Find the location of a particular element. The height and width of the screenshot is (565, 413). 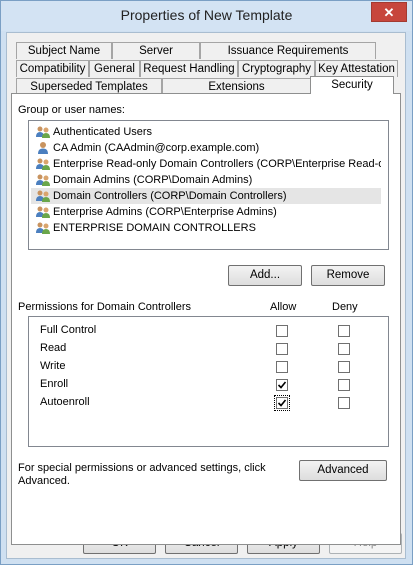

remove-button: Remove is located at coordinates (348, 275).